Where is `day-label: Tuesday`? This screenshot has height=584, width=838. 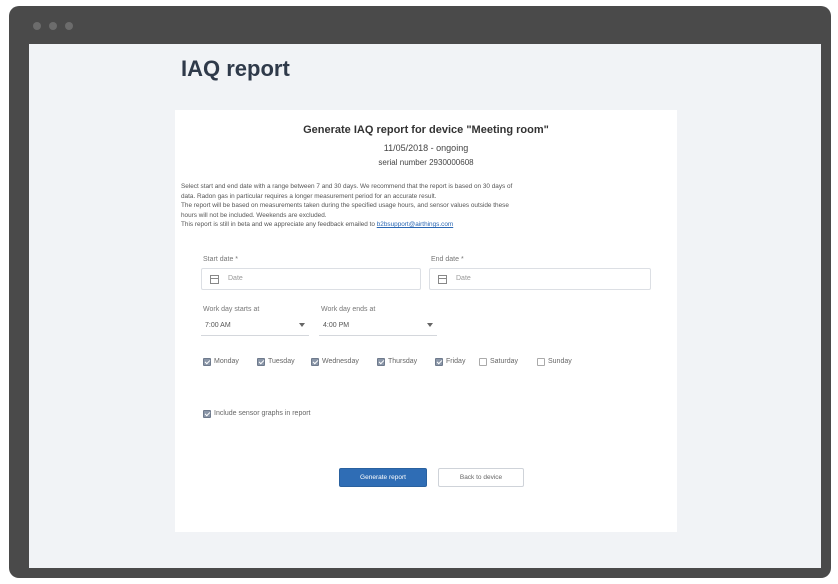
day-label: Tuesday is located at coordinates (281, 361).